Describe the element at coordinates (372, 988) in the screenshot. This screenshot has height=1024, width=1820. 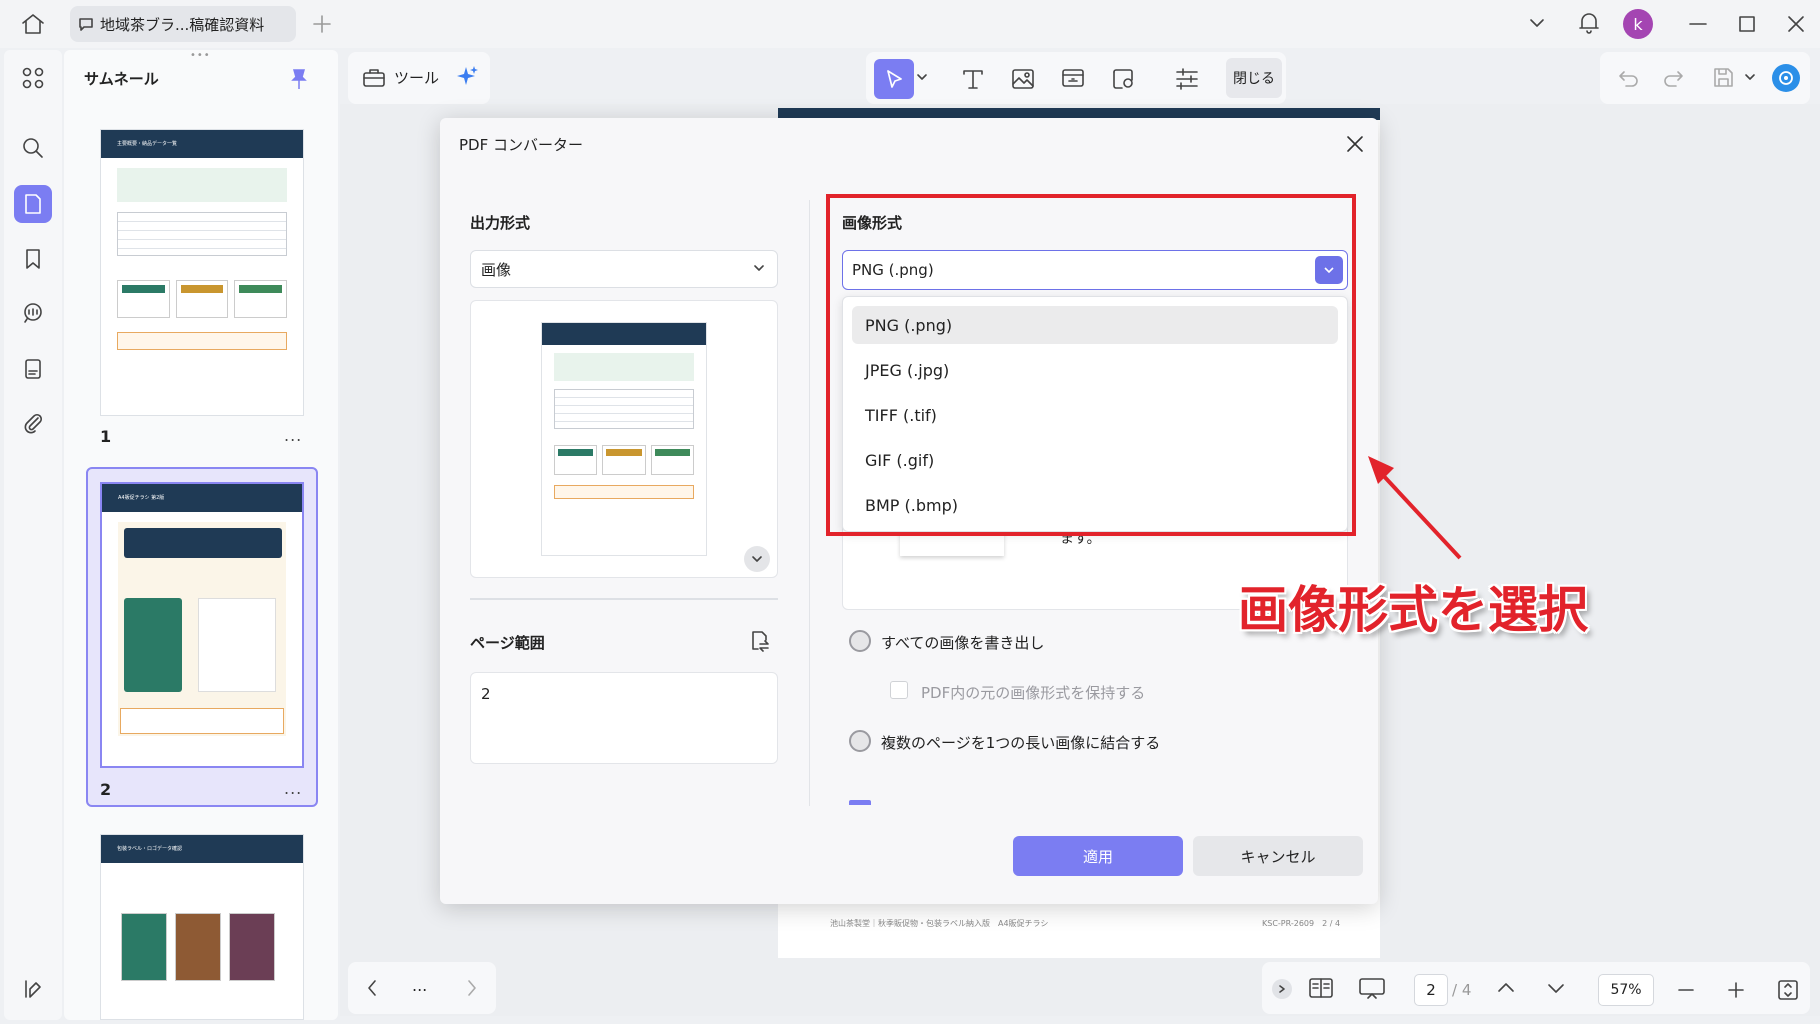
I see `prev-icon` at that location.